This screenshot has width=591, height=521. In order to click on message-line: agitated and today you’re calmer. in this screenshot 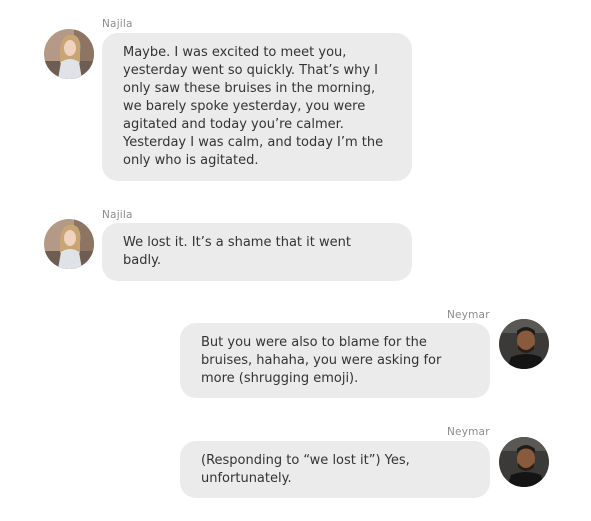, I will do `click(233, 124)`.